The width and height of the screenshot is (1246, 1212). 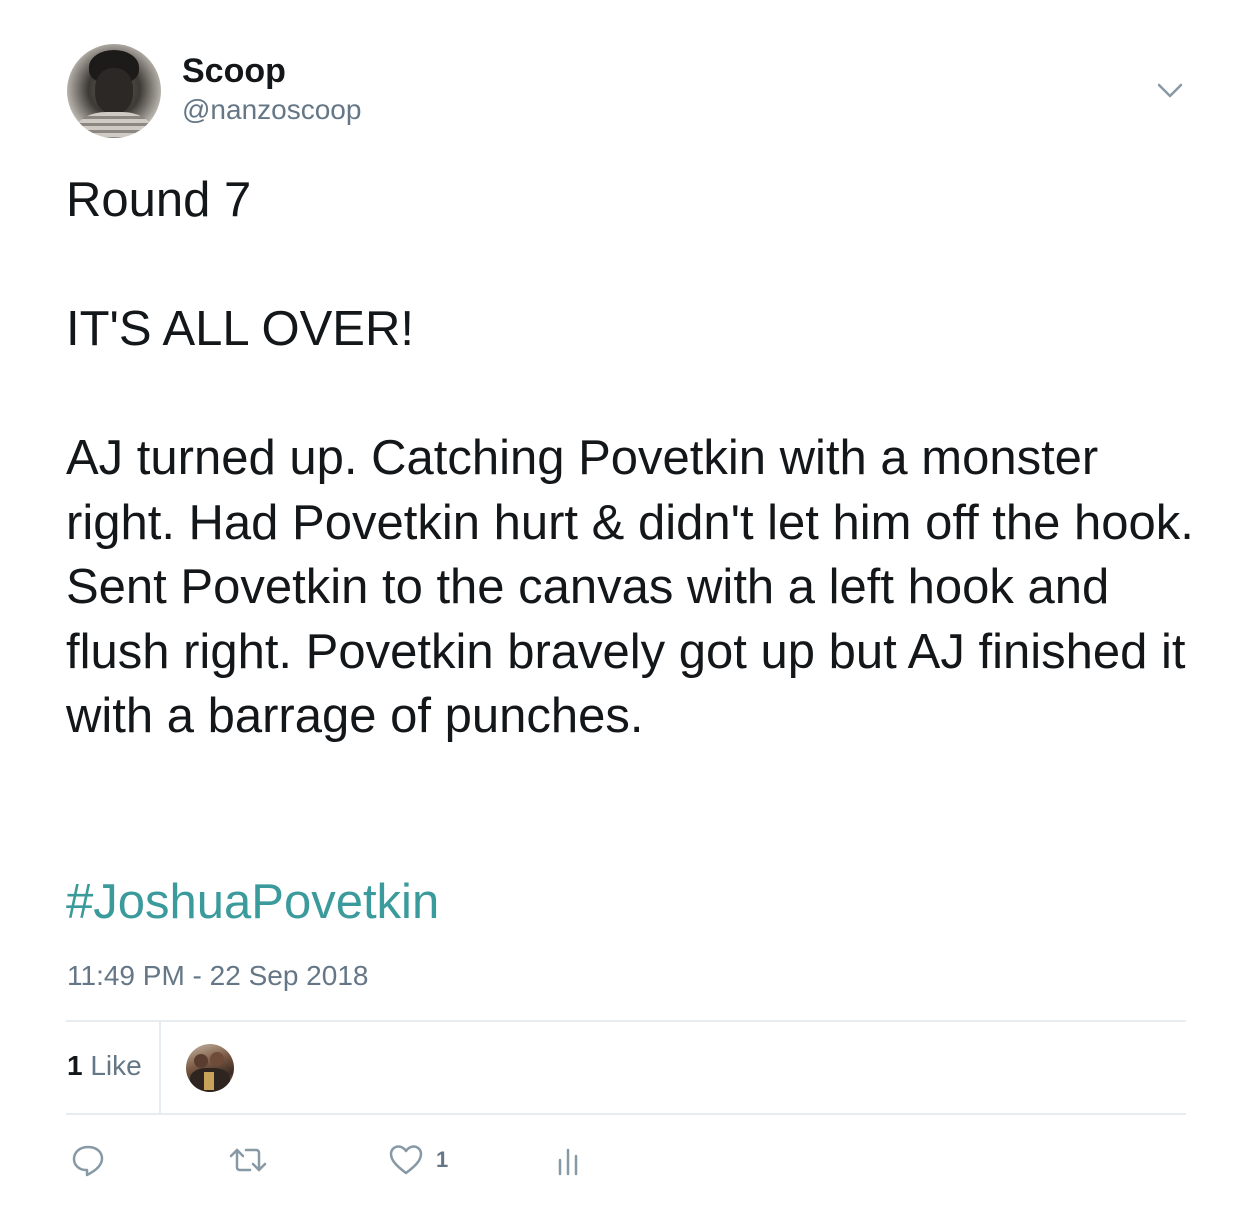 I want to click on author-handle: @nanzoscoop, so click(x=271, y=110).